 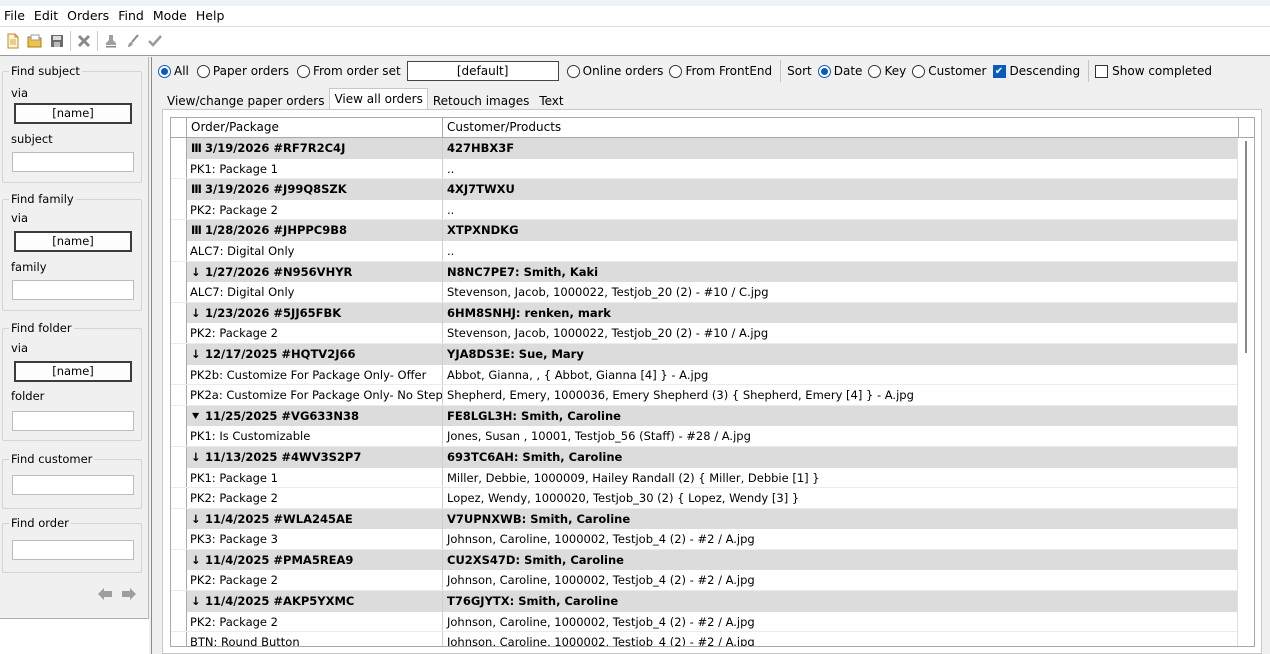 What do you see at coordinates (315, 477) in the screenshot?
I see `package-cell: PK1: Package 1` at bounding box center [315, 477].